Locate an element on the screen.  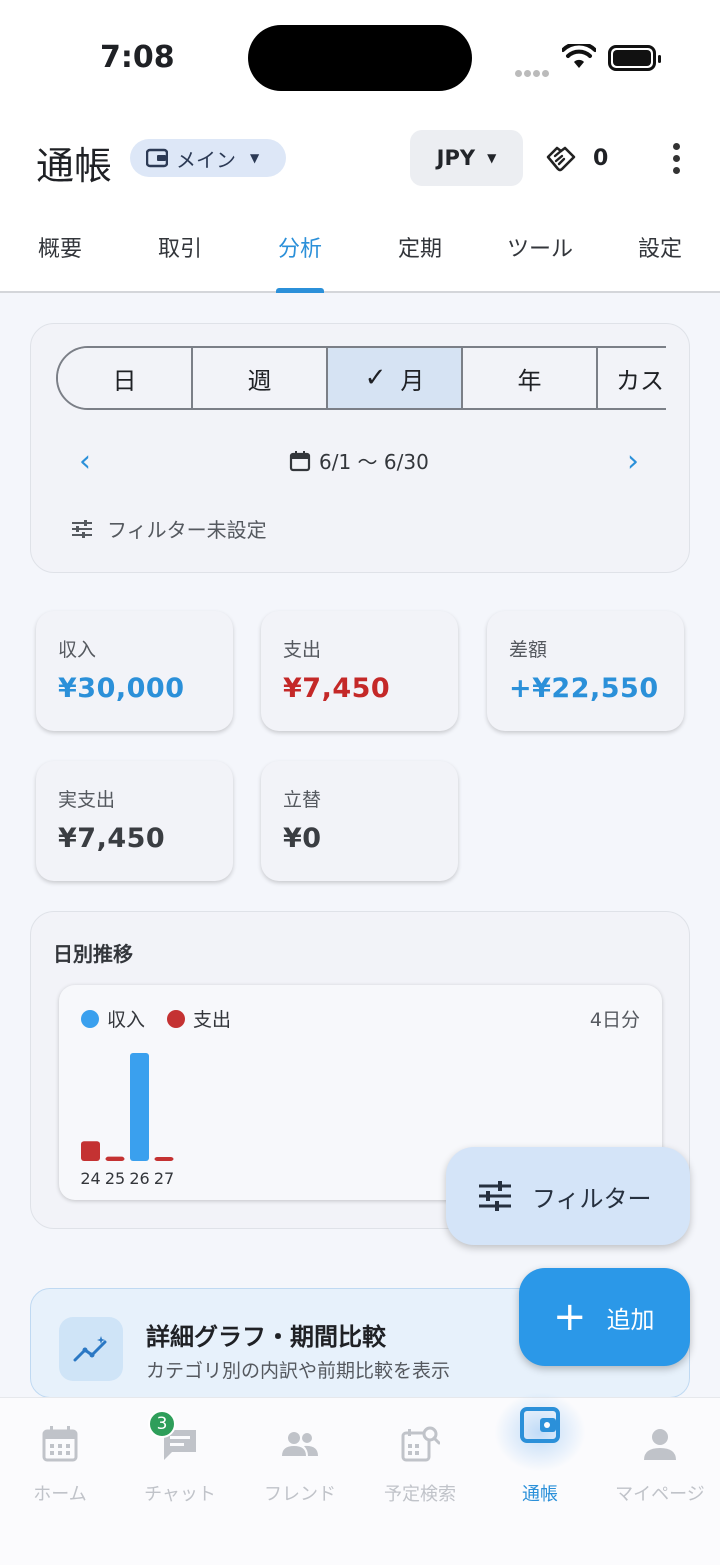
advance-card: 立替 ¥0 is located at coordinates (359, 821).